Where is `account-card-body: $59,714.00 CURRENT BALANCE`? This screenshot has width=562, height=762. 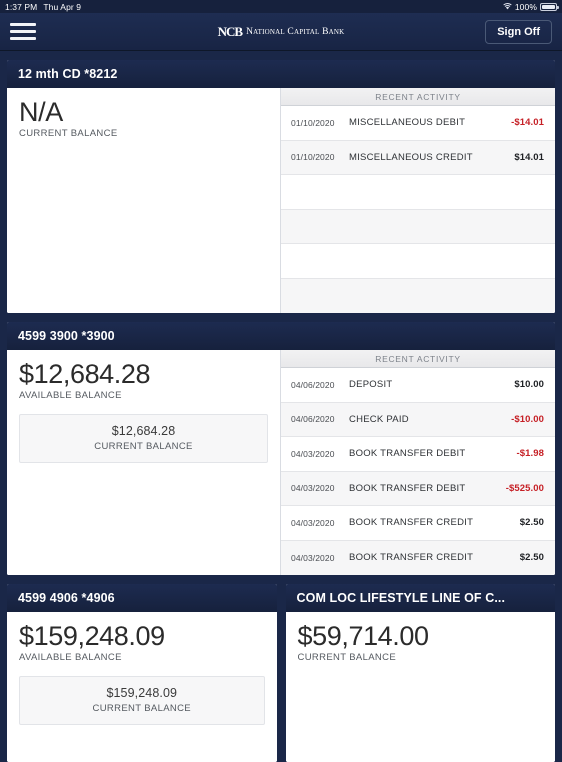 account-card-body: $59,714.00 CURRENT BALANCE is located at coordinates (420, 687).